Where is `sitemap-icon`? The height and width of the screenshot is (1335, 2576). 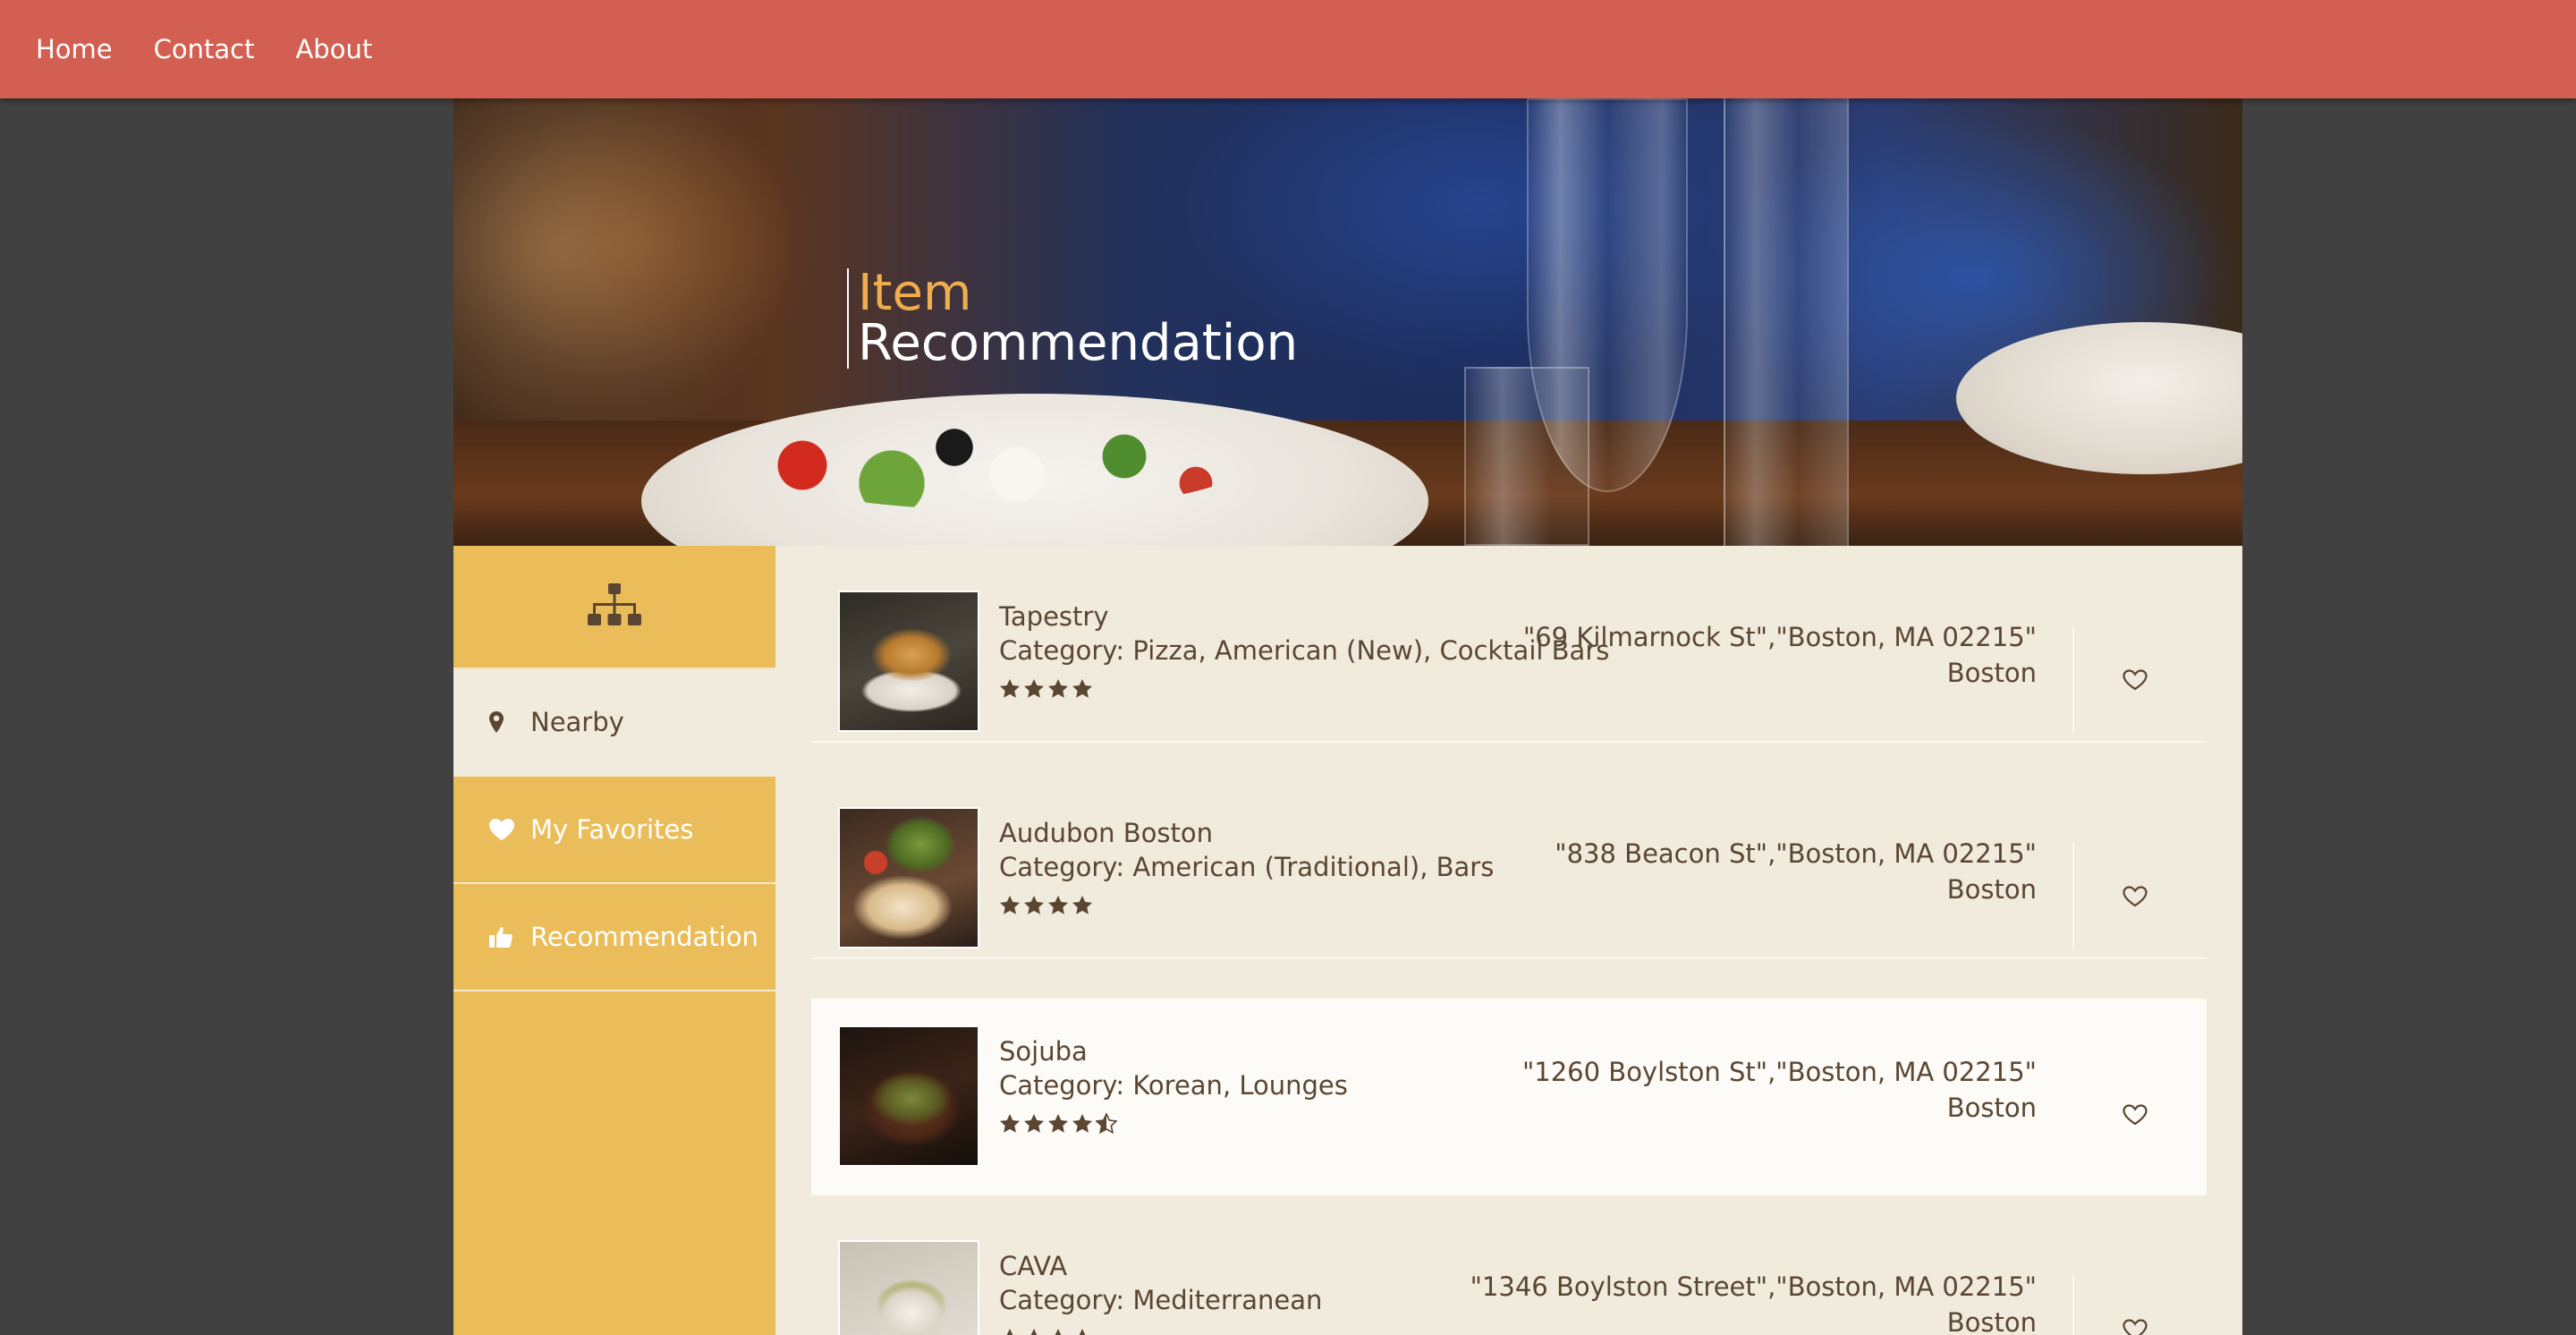
sitemap-icon is located at coordinates (614, 604).